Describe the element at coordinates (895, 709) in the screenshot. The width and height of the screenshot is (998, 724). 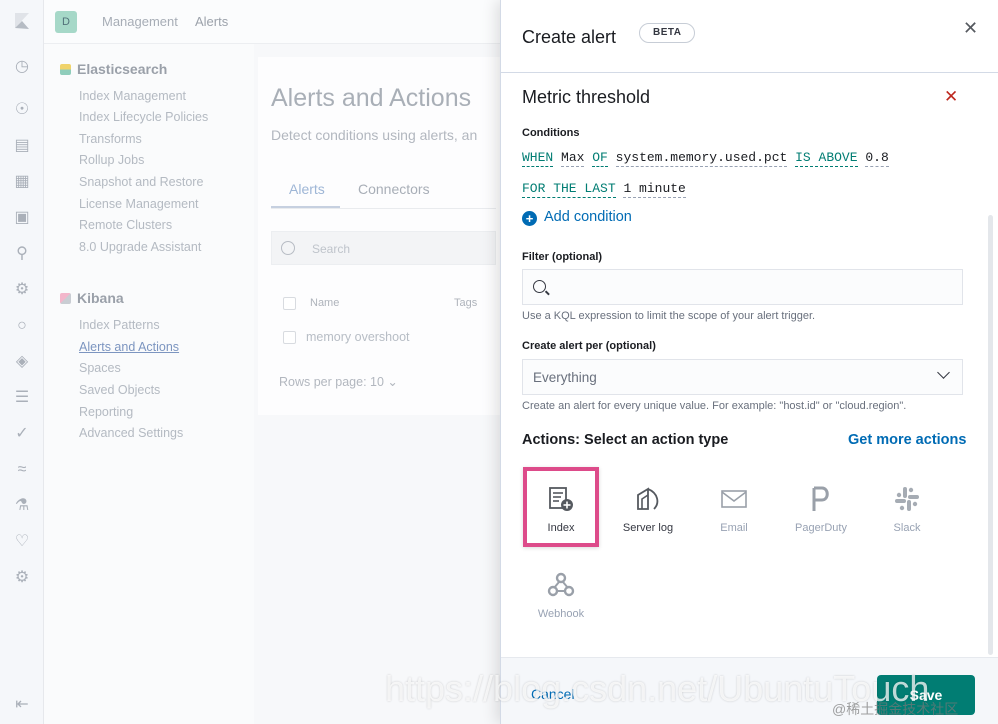
I see `watermark-site: @稀土掘金技术社区` at that location.